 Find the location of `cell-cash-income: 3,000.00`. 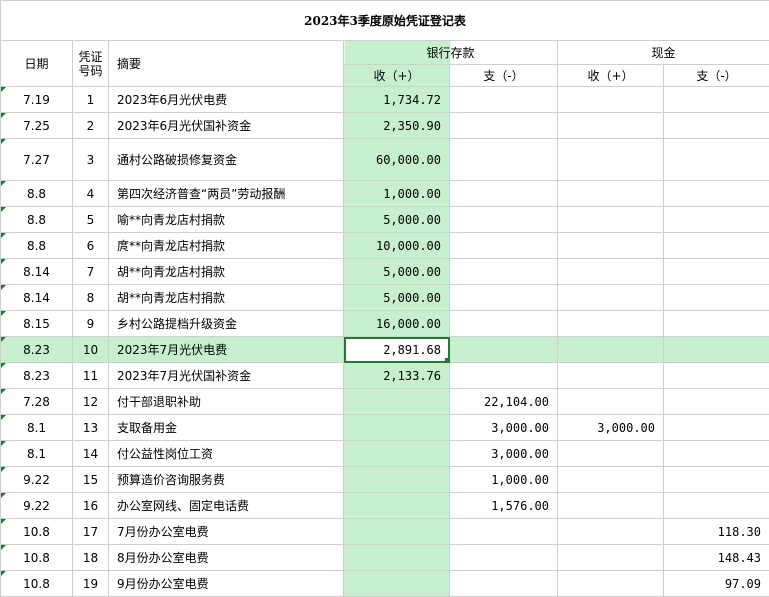

cell-cash-income: 3,000.00 is located at coordinates (611, 428).